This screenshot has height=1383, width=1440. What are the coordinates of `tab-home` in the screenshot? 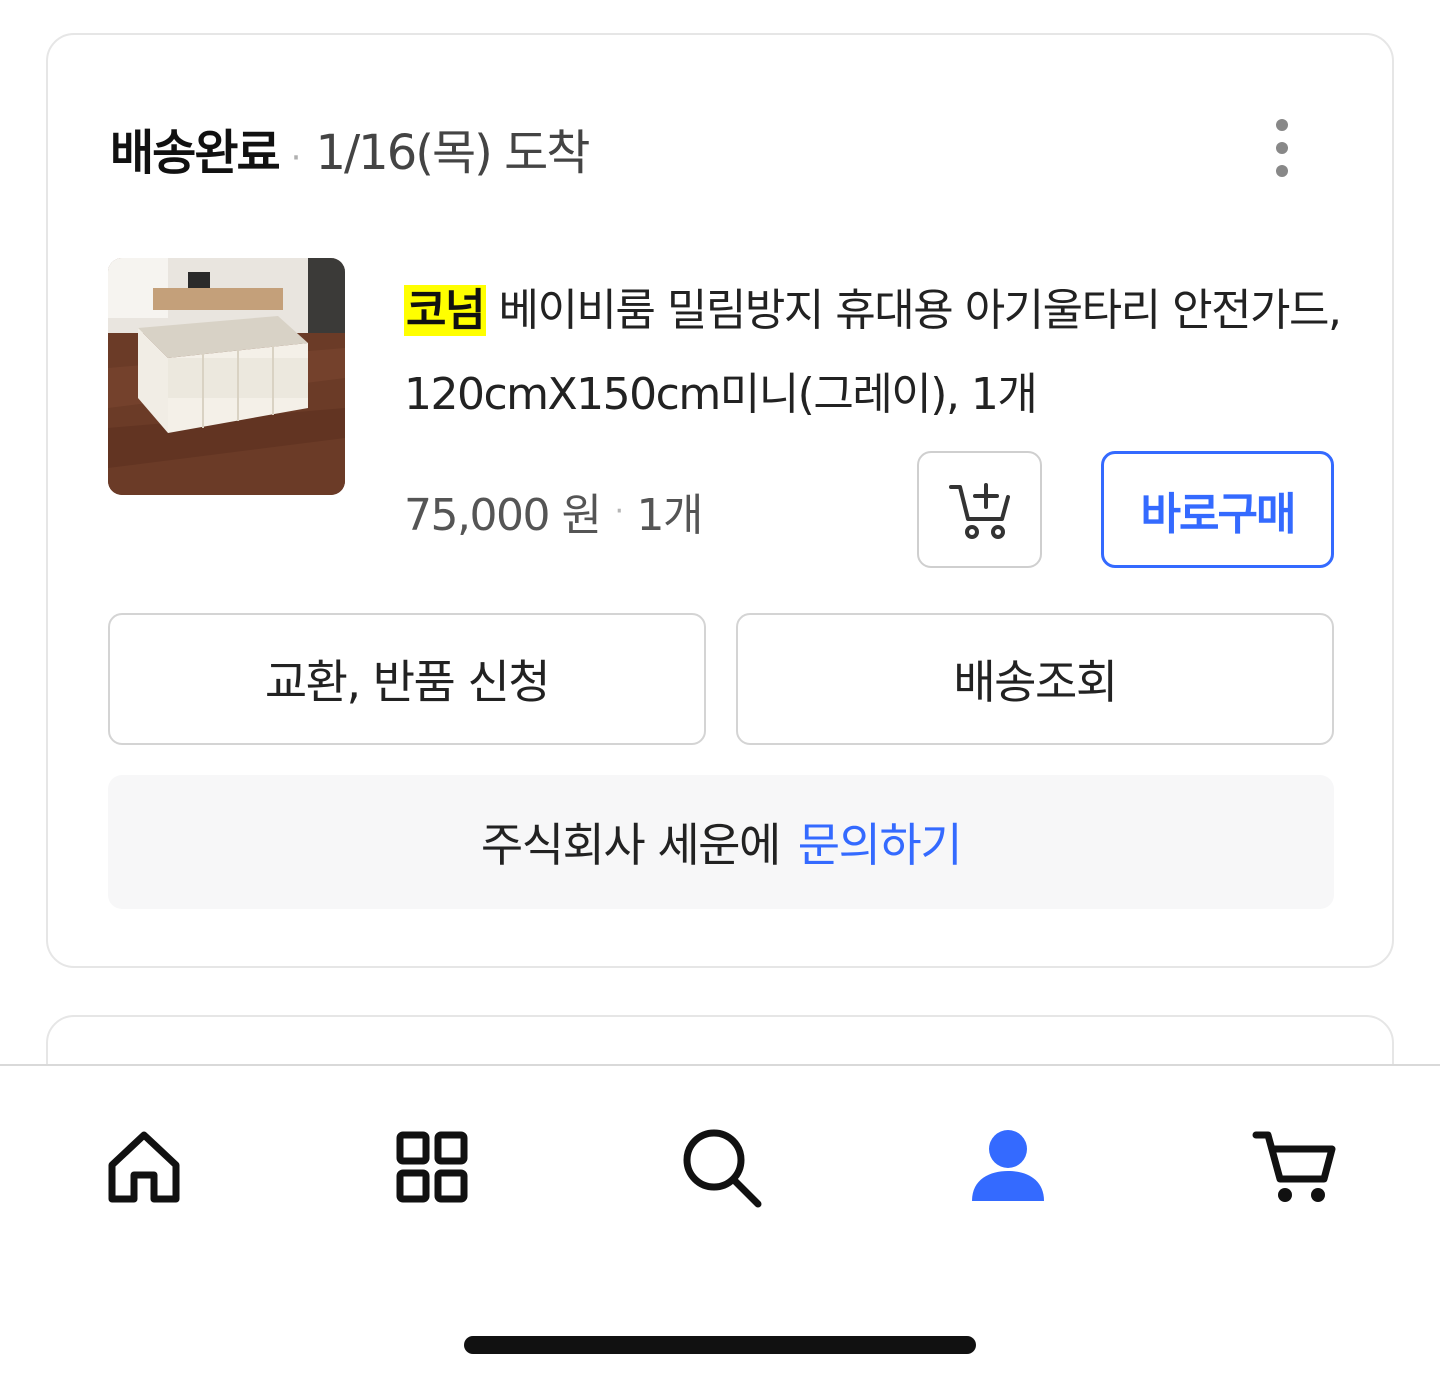 It's located at (144, 1167).